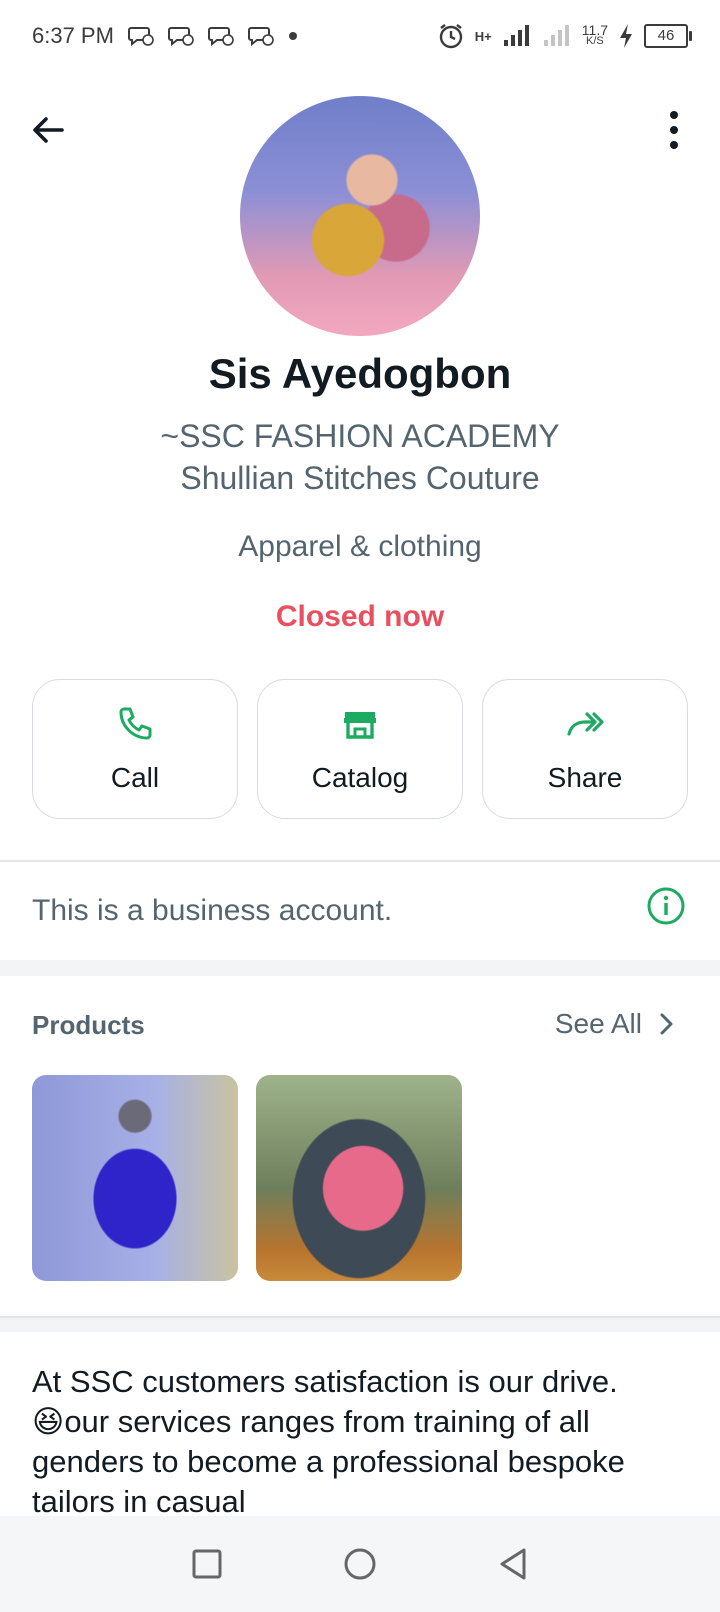 The height and width of the screenshot is (1612, 720). Describe the element at coordinates (212, 910) in the screenshot. I see `business-account-text: This is a business account.` at that location.